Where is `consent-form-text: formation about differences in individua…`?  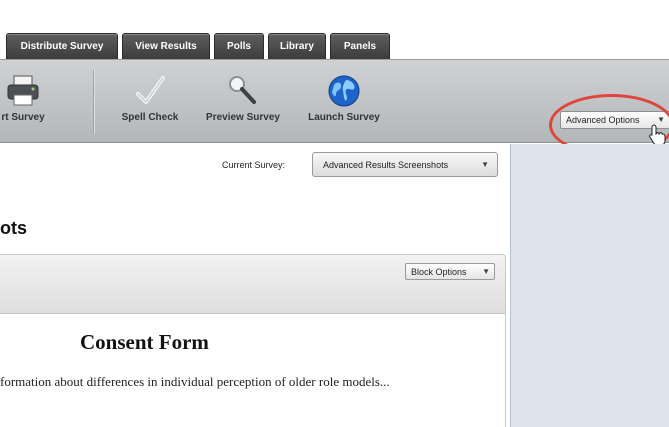 consent-form-text: formation about differences in individua… is located at coordinates (195, 381).